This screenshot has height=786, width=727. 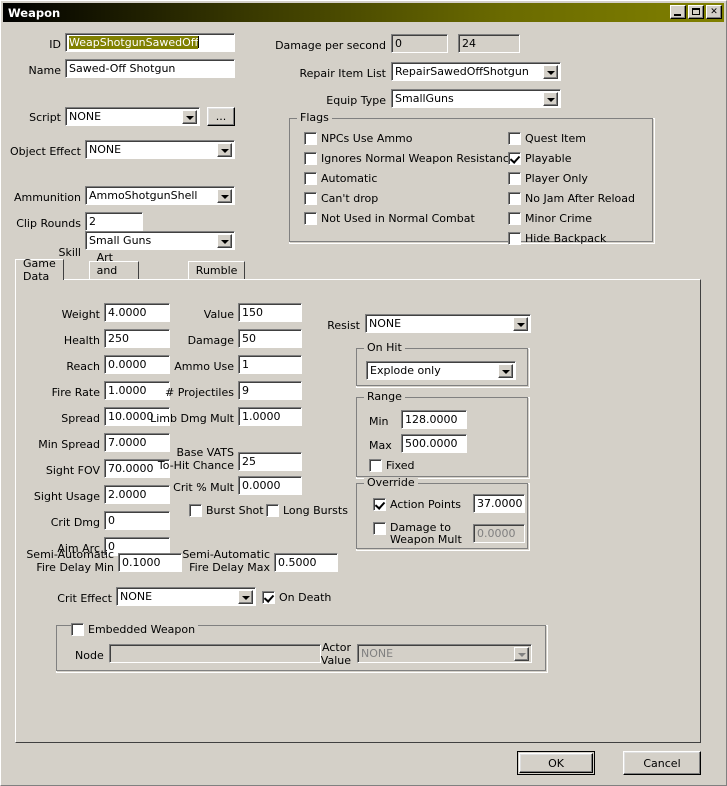 I want to click on clip-rounds-label: Clip Rounds, so click(x=48, y=223).